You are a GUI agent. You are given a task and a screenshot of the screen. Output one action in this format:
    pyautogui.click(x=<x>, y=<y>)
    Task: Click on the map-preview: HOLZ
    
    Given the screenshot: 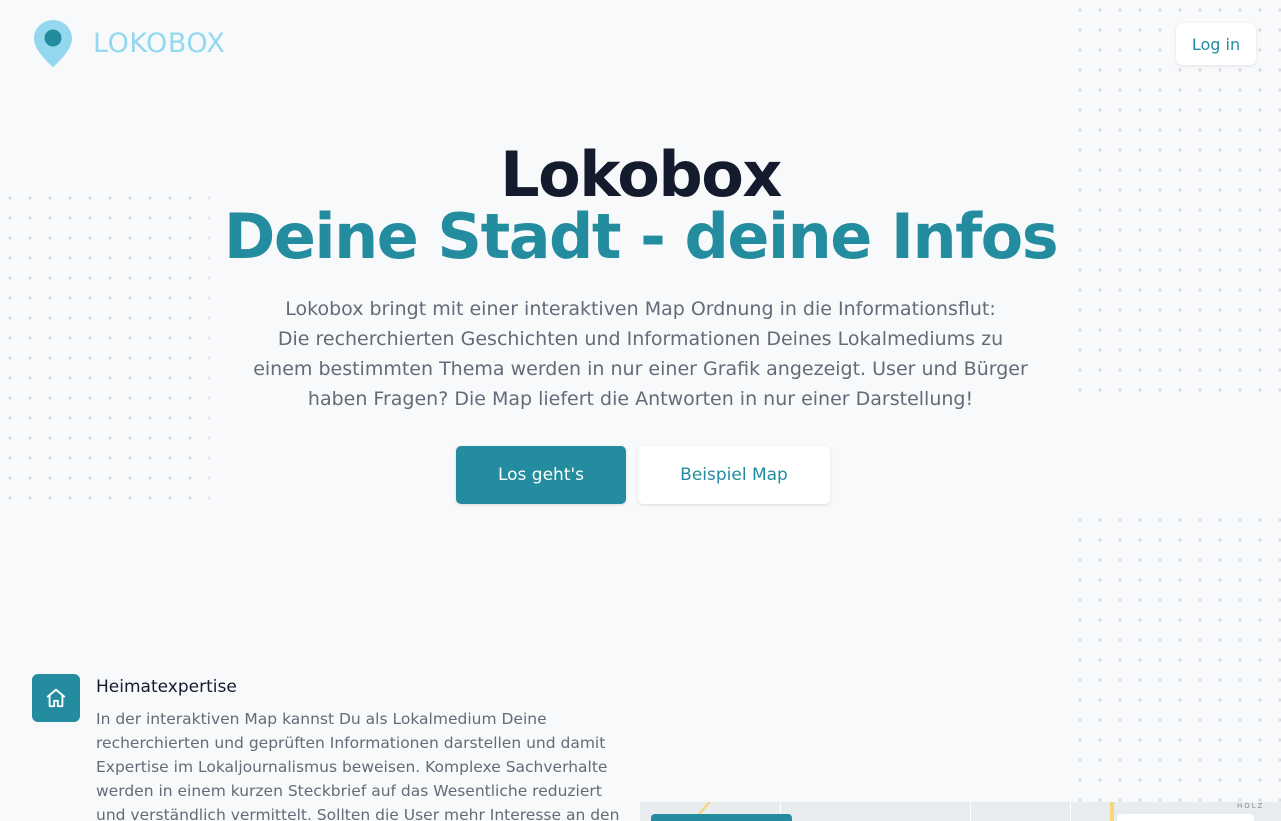 What is the action you would take?
    pyautogui.click(x=960, y=811)
    